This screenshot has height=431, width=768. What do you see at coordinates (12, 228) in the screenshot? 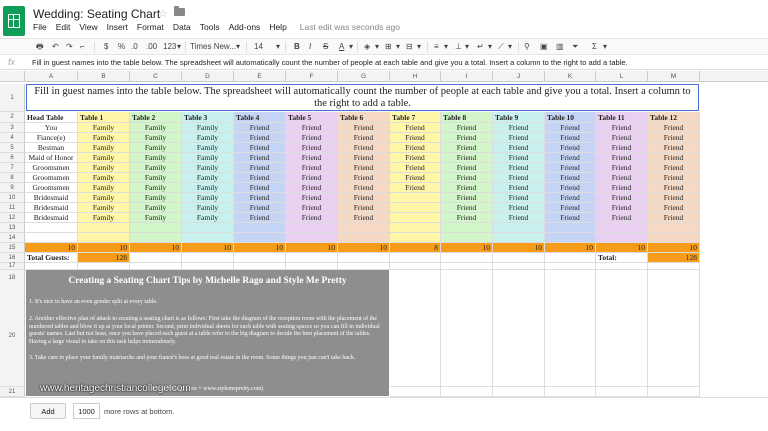
I see `row-header-13: 13` at bounding box center [12, 228].